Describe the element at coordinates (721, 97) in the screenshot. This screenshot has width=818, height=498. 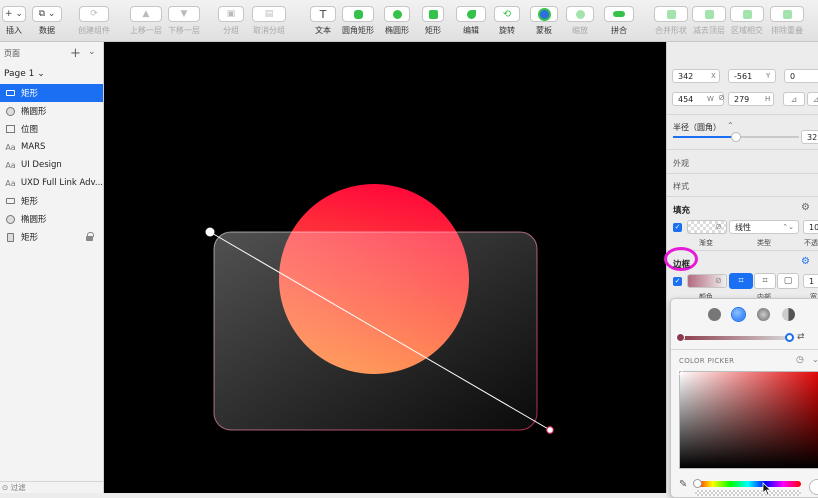
I see `lock-ratio-icon: ⊘` at that location.